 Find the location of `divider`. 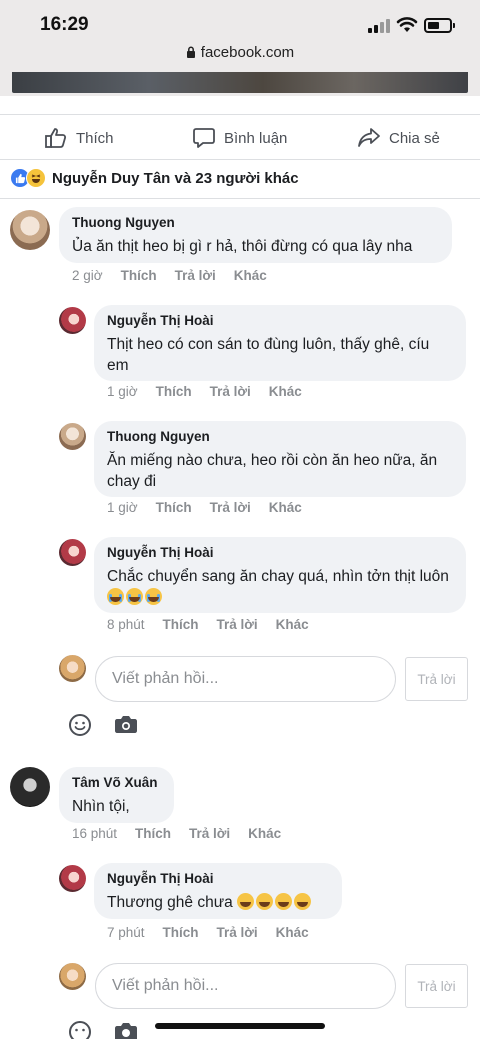

divider is located at coordinates (240, 198).